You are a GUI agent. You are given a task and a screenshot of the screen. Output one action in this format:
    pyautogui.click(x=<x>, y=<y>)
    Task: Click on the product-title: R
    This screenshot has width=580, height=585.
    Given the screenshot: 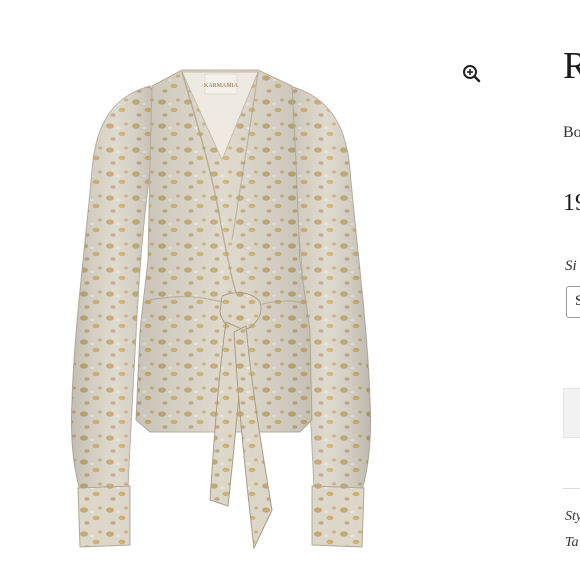 What is the action you would take?
    pyautogui.click(x=571, y=66)
    